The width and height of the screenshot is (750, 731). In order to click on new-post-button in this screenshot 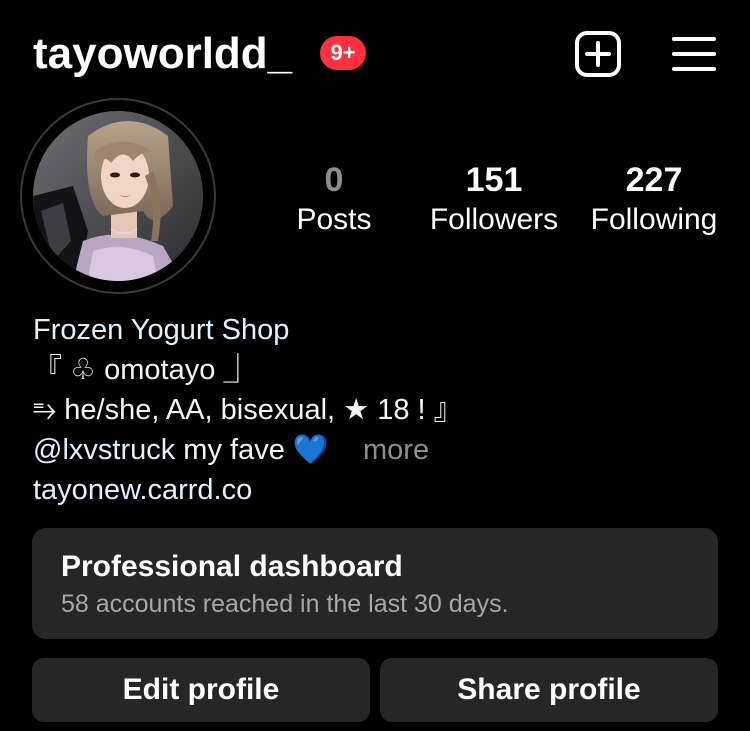, I will do `click(598, 54)`.